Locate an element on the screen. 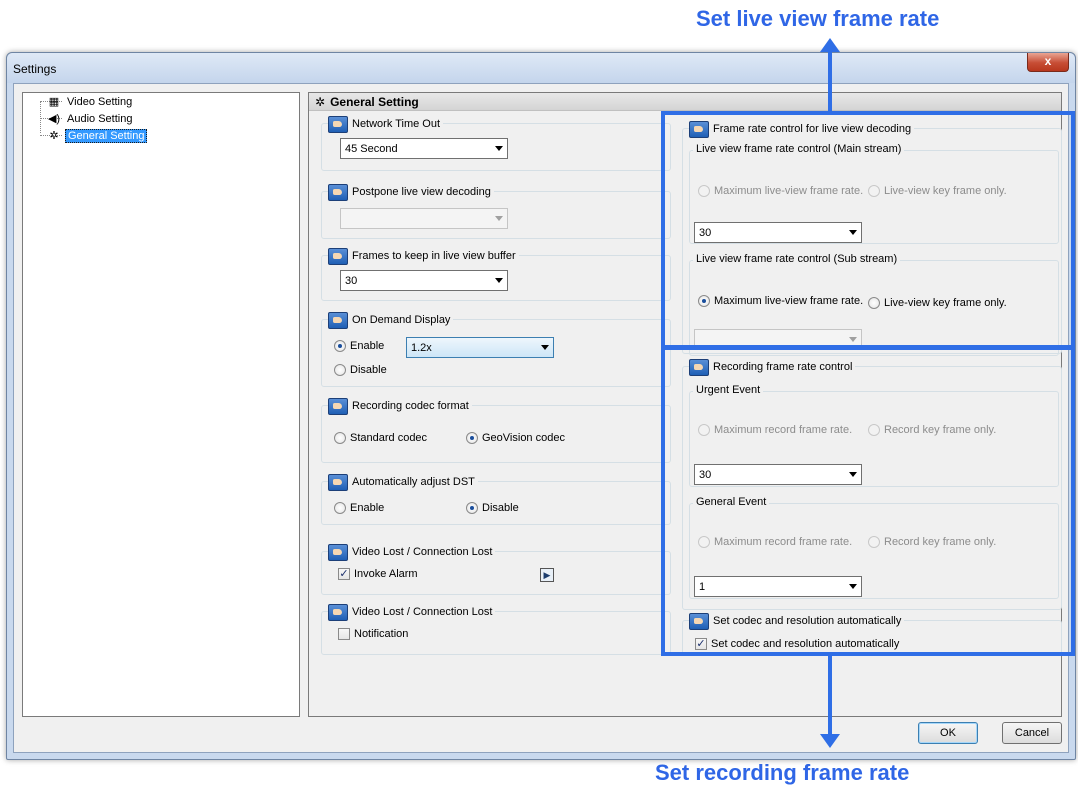  tree-item-video-setting: ▦ Video Setting is located at coordinates (90, 102).